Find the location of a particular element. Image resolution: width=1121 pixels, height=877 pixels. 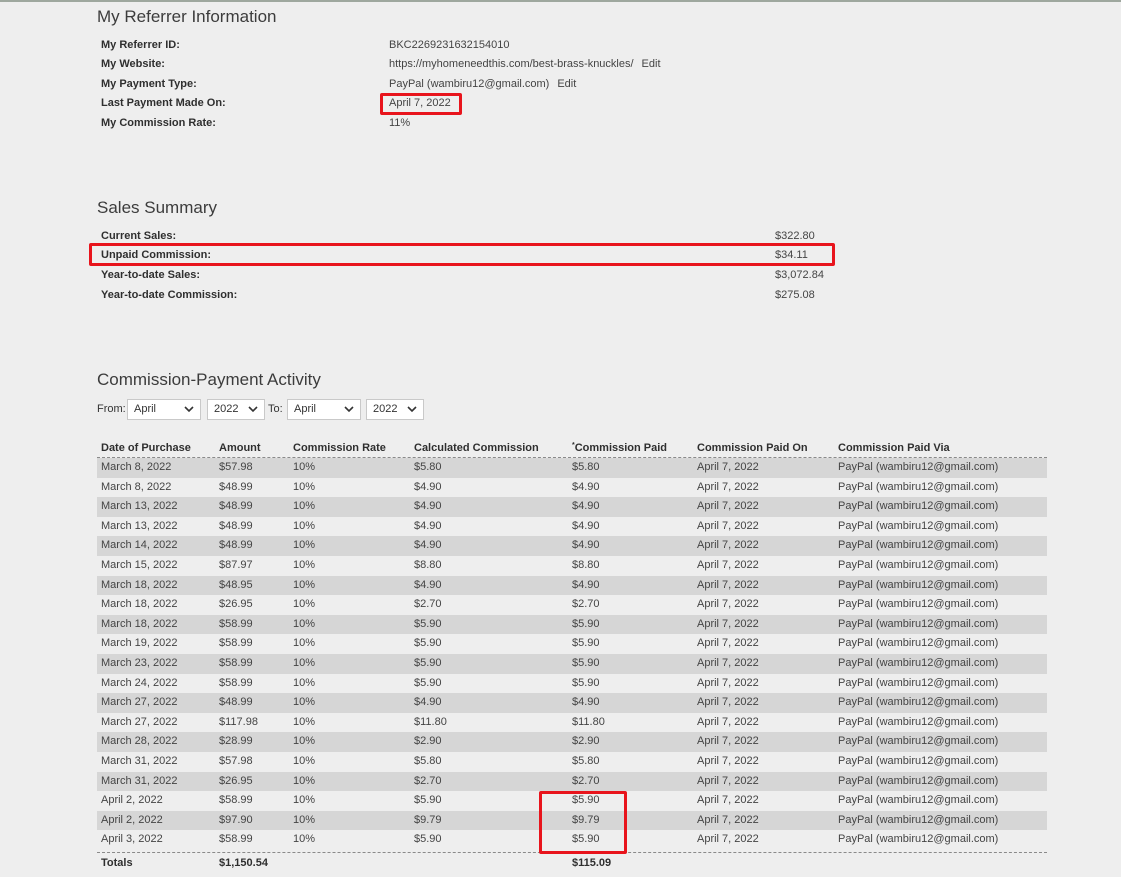

current-sales-label: Current Sales: is located at coordinates (139, 236).